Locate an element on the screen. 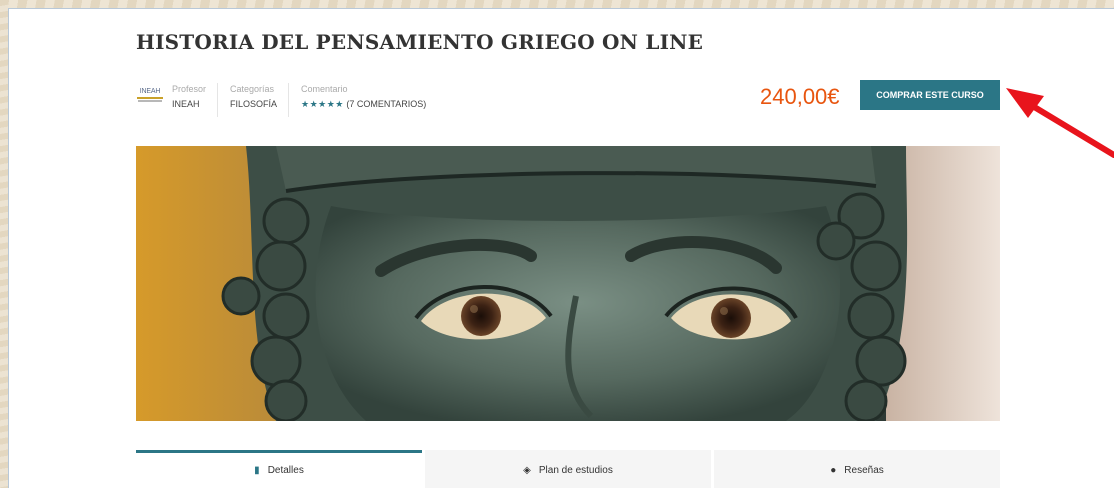 Image resolution: width=1114 pixels, height=488 pixels. meta-teacher-value: INEAH is located at coordinates (189, 104).